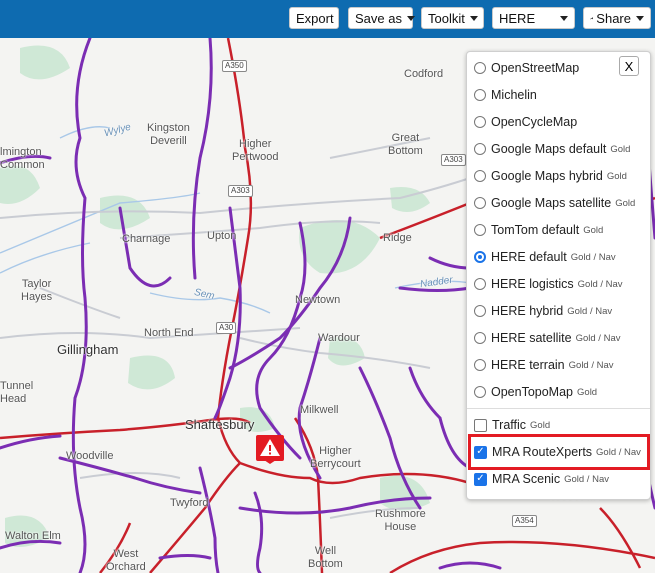  I want to click on layer-option-openstreetmap: OpenStreetMap, so click(526, 68).